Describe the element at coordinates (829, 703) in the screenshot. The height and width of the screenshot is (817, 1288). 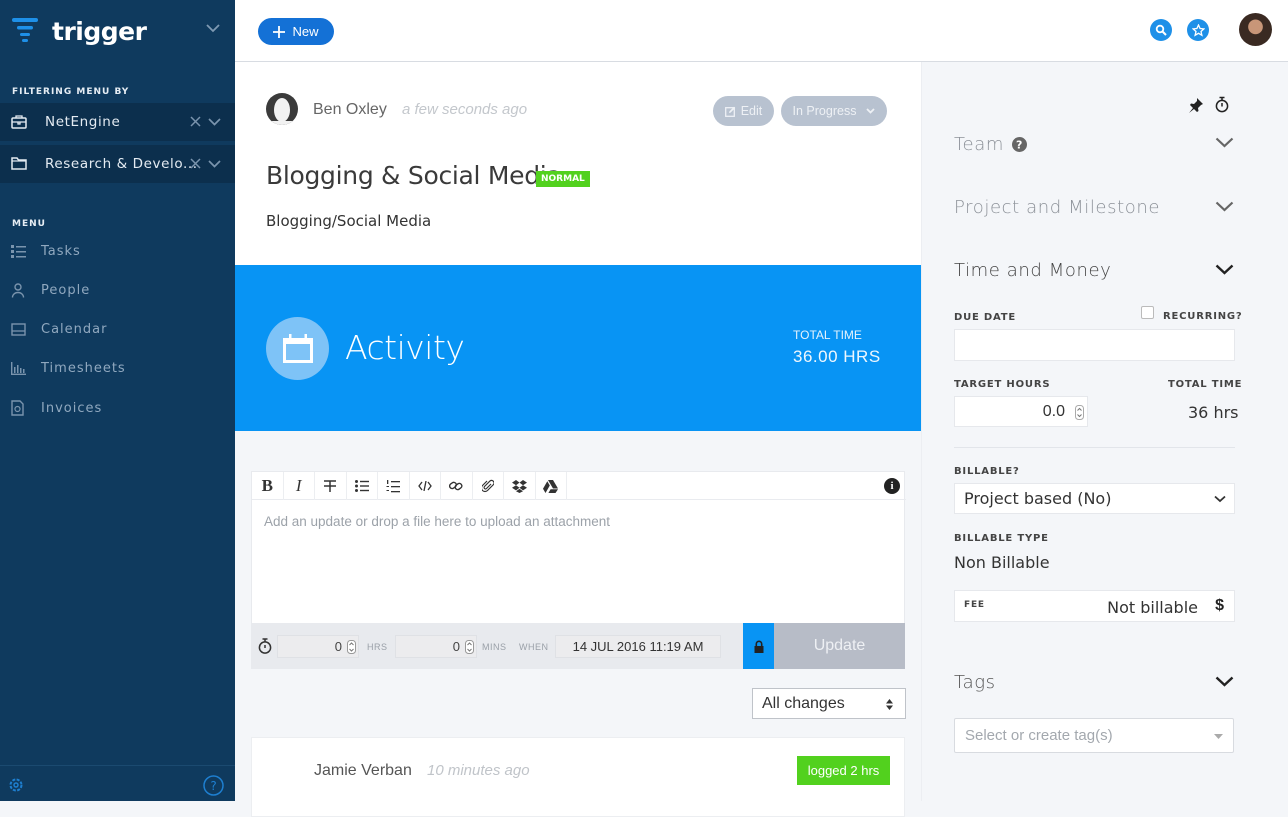
I see `changes-filter-select: All changes` at that location.